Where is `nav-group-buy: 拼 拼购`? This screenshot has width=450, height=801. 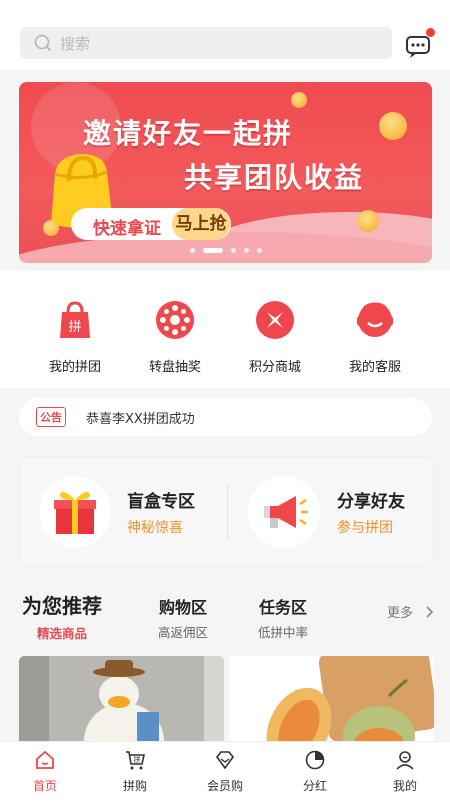
nav-group-buy: 拼 拼购 is located at coordinates (135, 771).